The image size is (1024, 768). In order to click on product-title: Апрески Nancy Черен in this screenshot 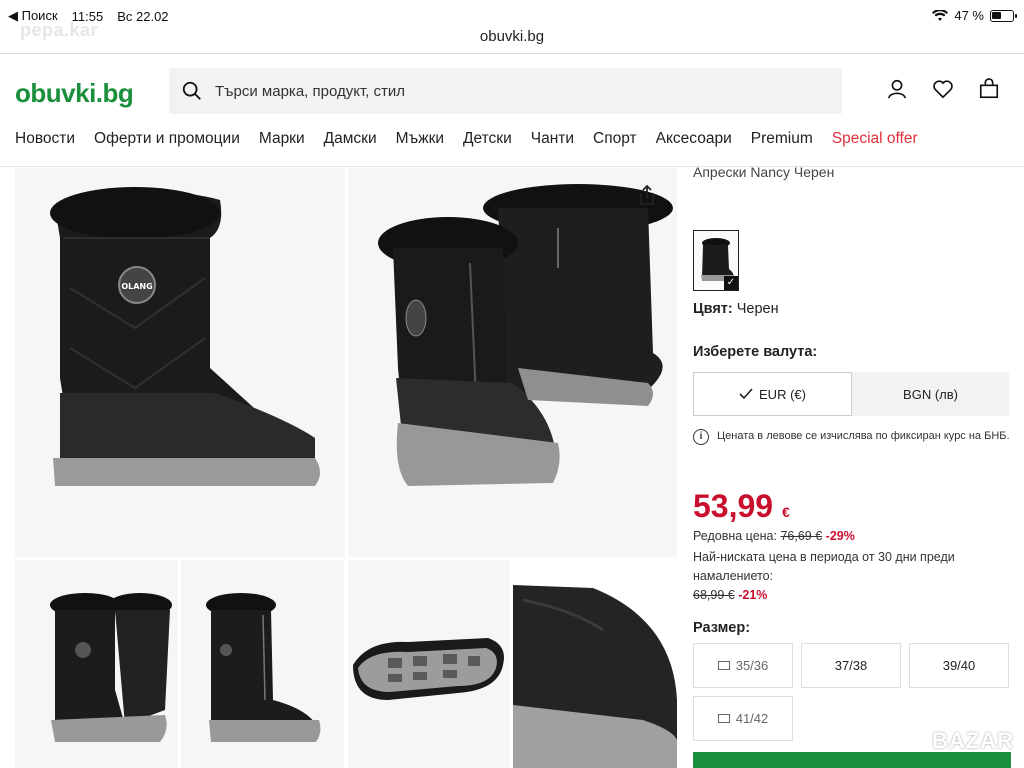, I will do `click(764, 172)`.